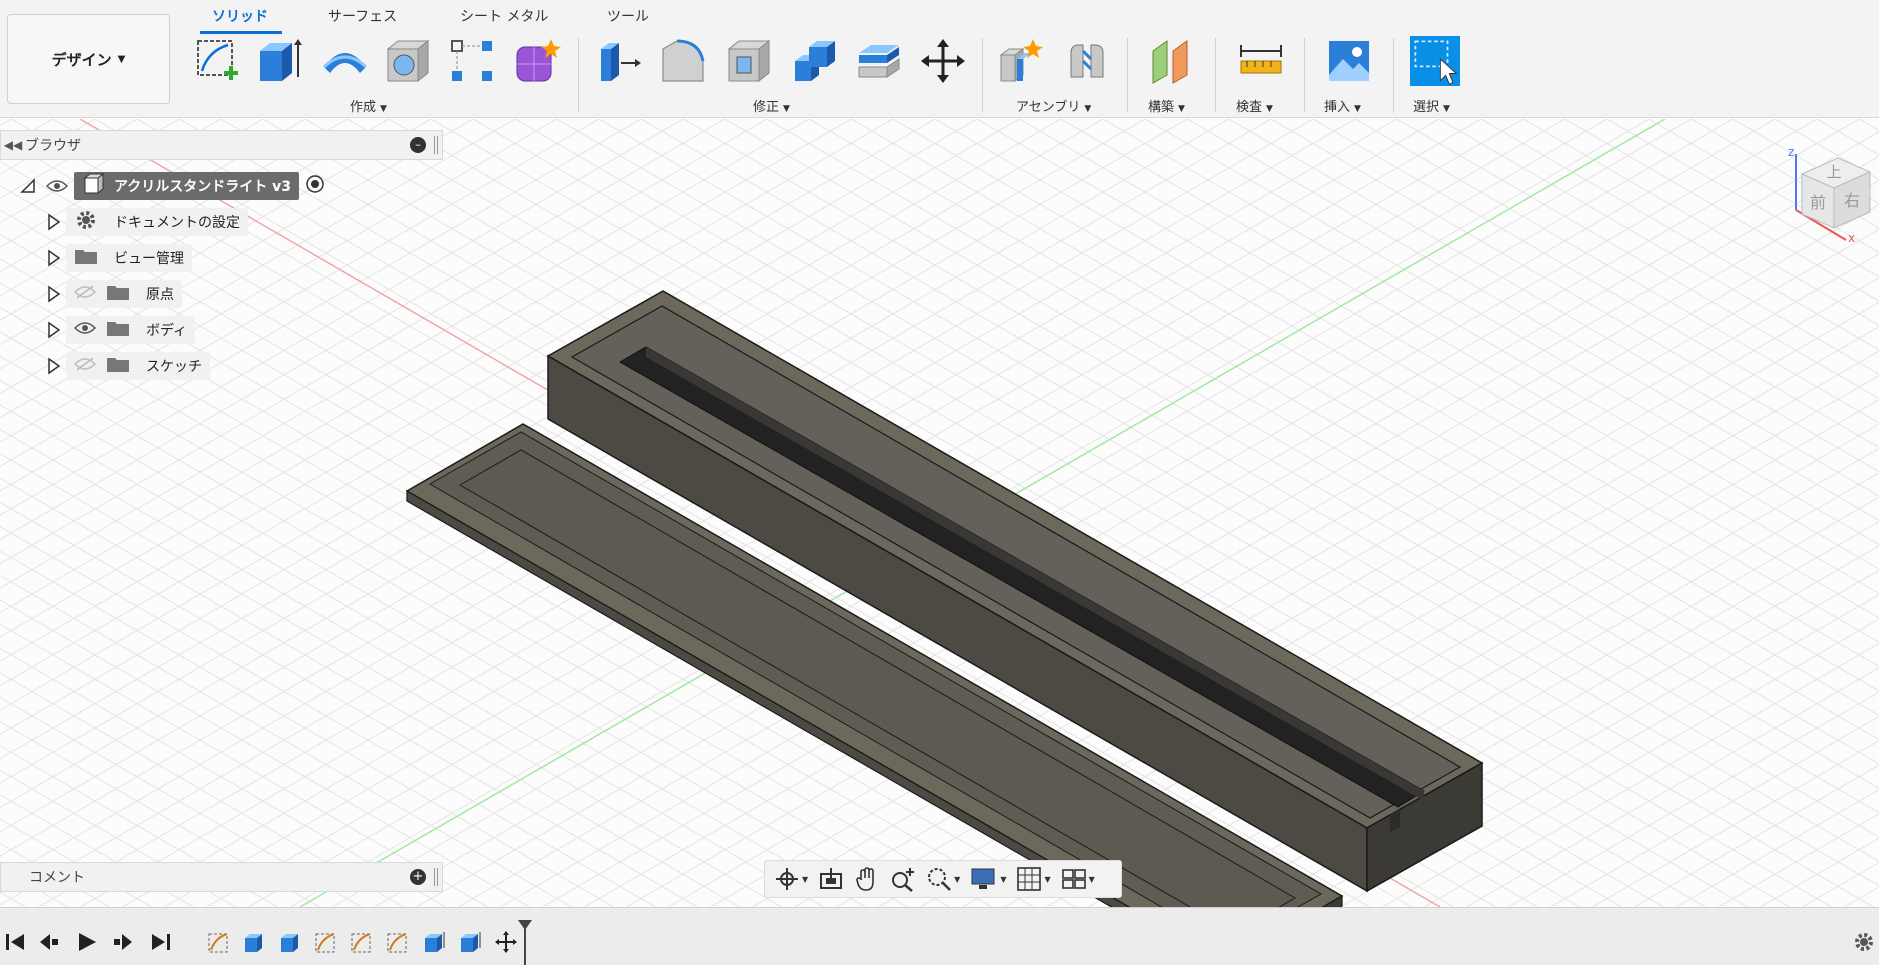 The image size is (1879, 965). I want to click on tree-chip: ドキュメントの設定, so click(157, 222).